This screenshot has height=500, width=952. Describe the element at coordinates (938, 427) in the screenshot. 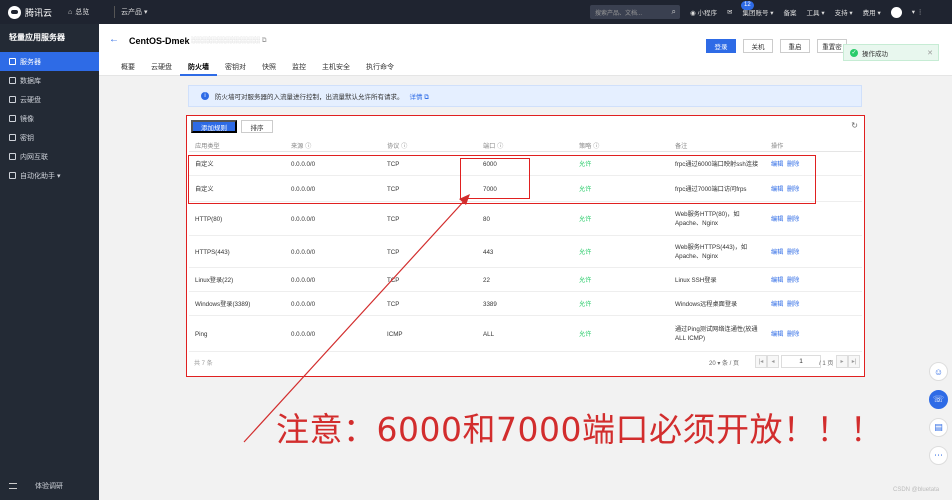

I see `docs-icon: ▤` at that location.